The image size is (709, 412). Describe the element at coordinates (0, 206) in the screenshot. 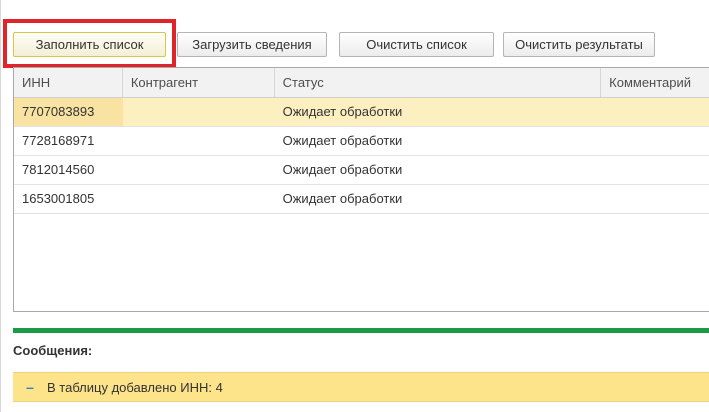

I see `window-left-border` at that location.